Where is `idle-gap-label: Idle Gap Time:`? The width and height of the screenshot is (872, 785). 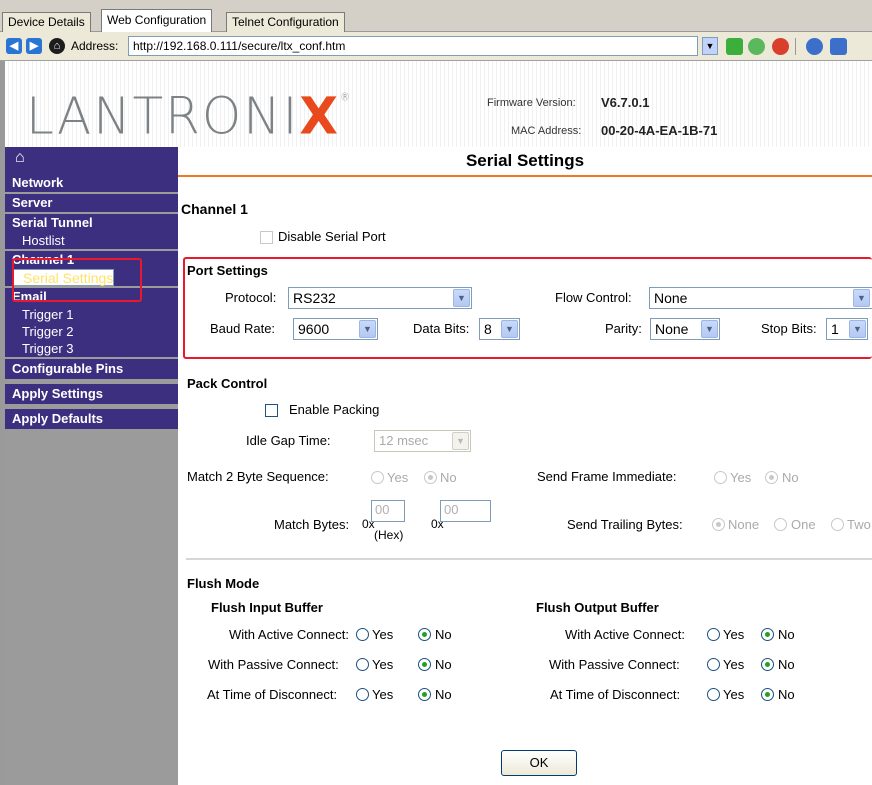 idle-gap-label: Idle Gap Time: is located at coordinates (288, 440).